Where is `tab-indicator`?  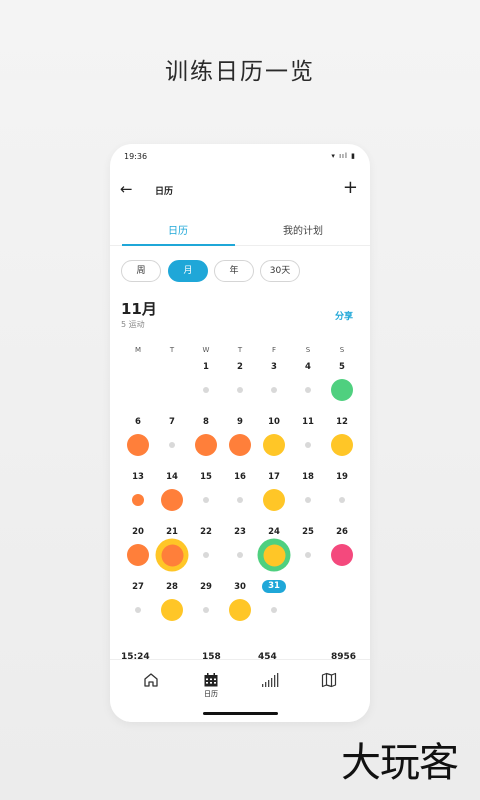 tab-indicator is located at coordinates (178, 245).